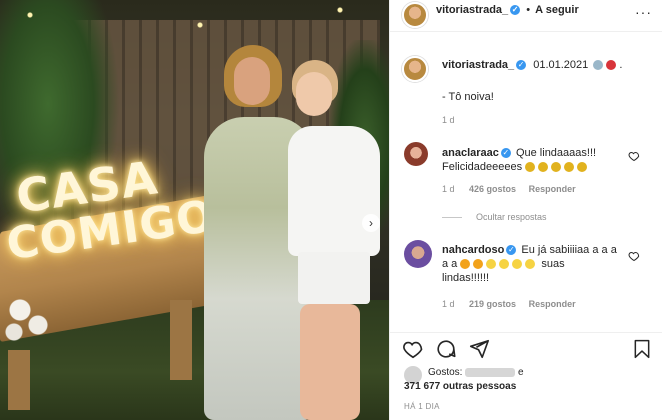  Describe the element at coordinates (470, 153) in the screenshot. I see `comment-username: anaclaraac` at that location.